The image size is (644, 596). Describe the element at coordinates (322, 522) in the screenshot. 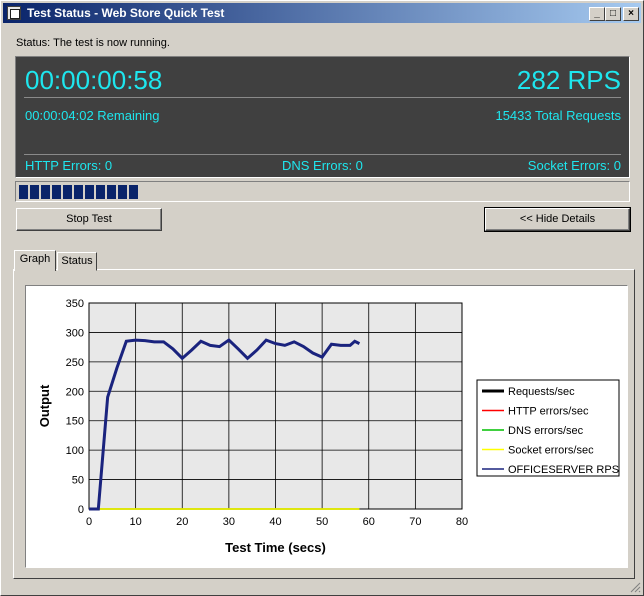

I see `x-tick-label: 50` at that location.